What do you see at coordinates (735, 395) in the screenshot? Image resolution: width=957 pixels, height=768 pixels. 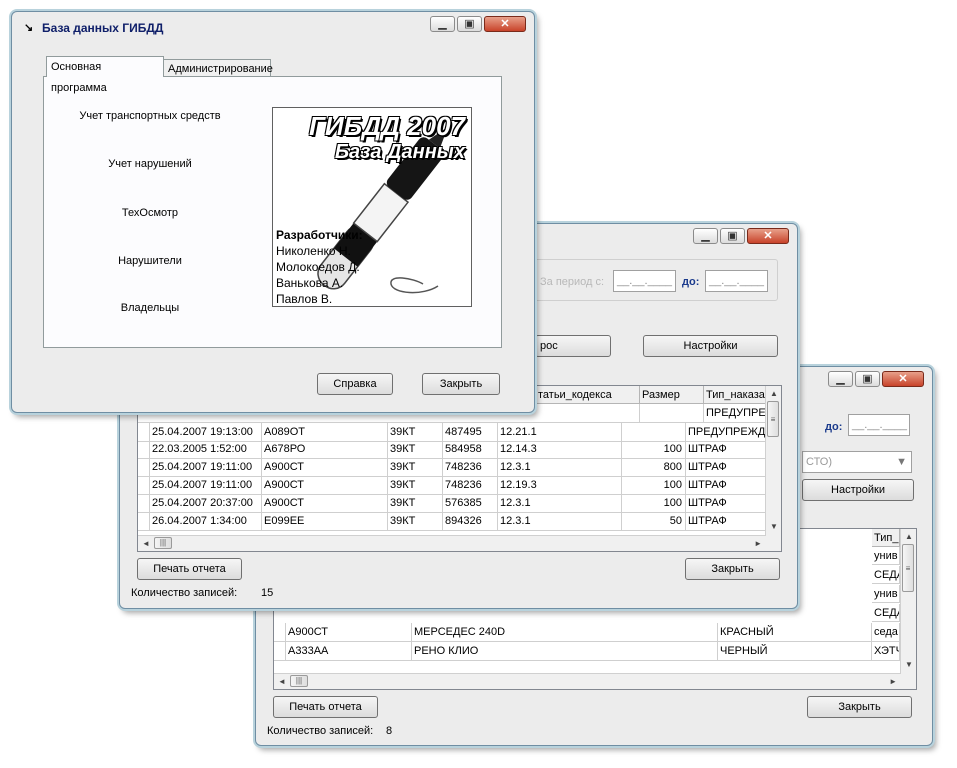 I see `header-cell-penalty-type: Тип_наказания` at bounding box center [735, 395].